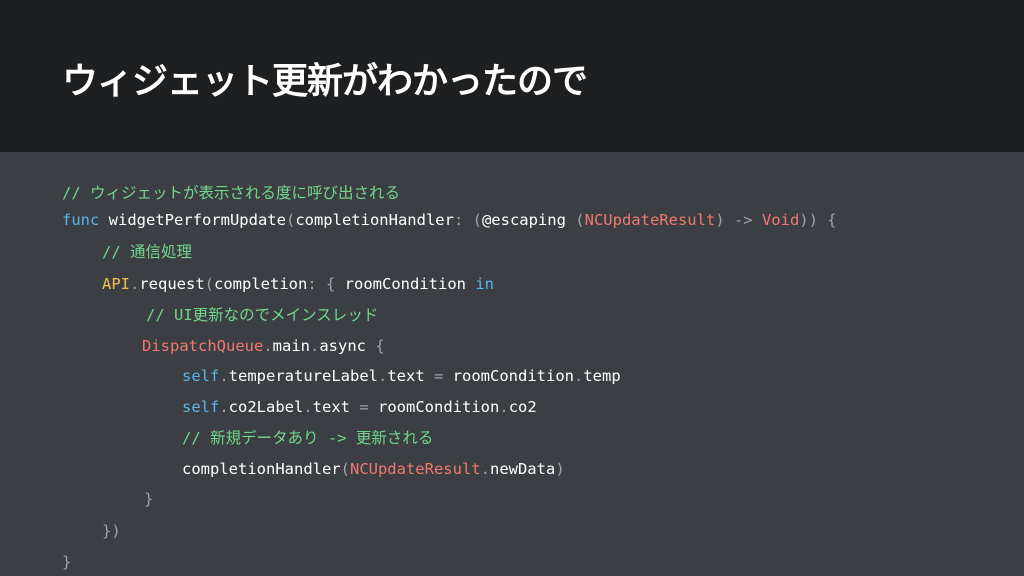  I want to click on code-type: DispatchQueue, so click(203, 346).